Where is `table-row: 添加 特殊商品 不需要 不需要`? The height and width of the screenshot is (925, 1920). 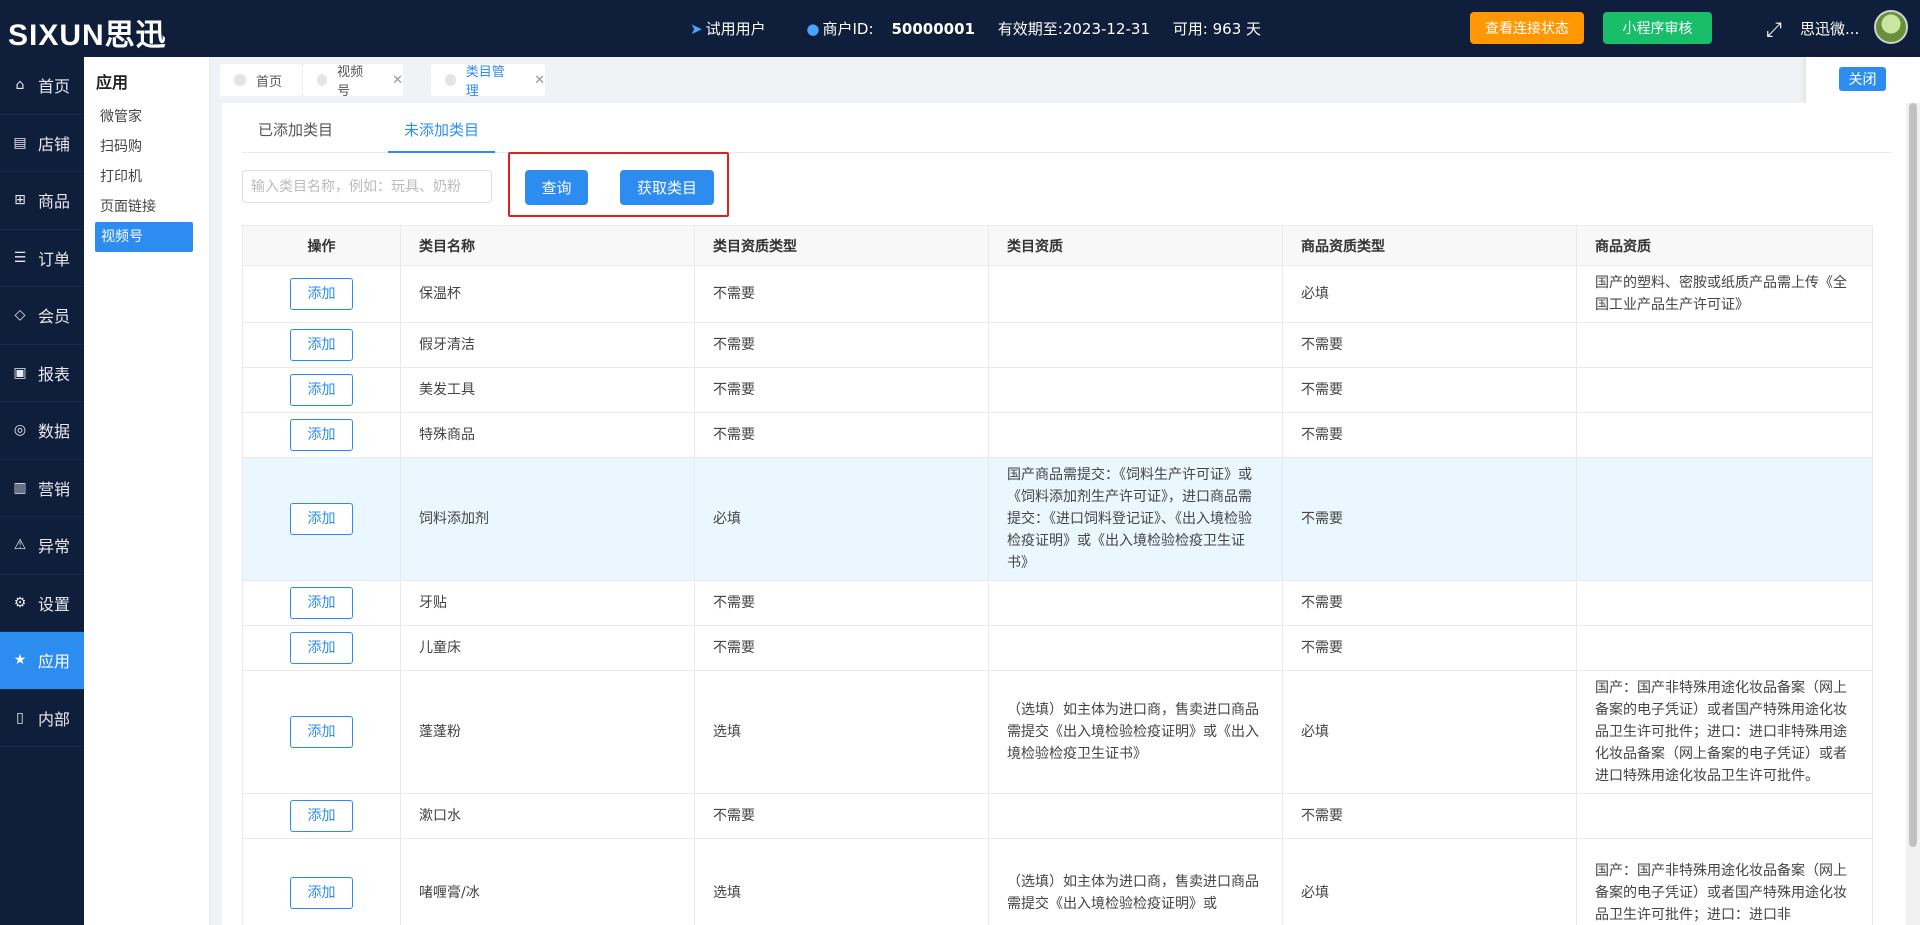
table-row: 添加 特殊商品 不需要 不需要 is located at coordinates (1057, 435).